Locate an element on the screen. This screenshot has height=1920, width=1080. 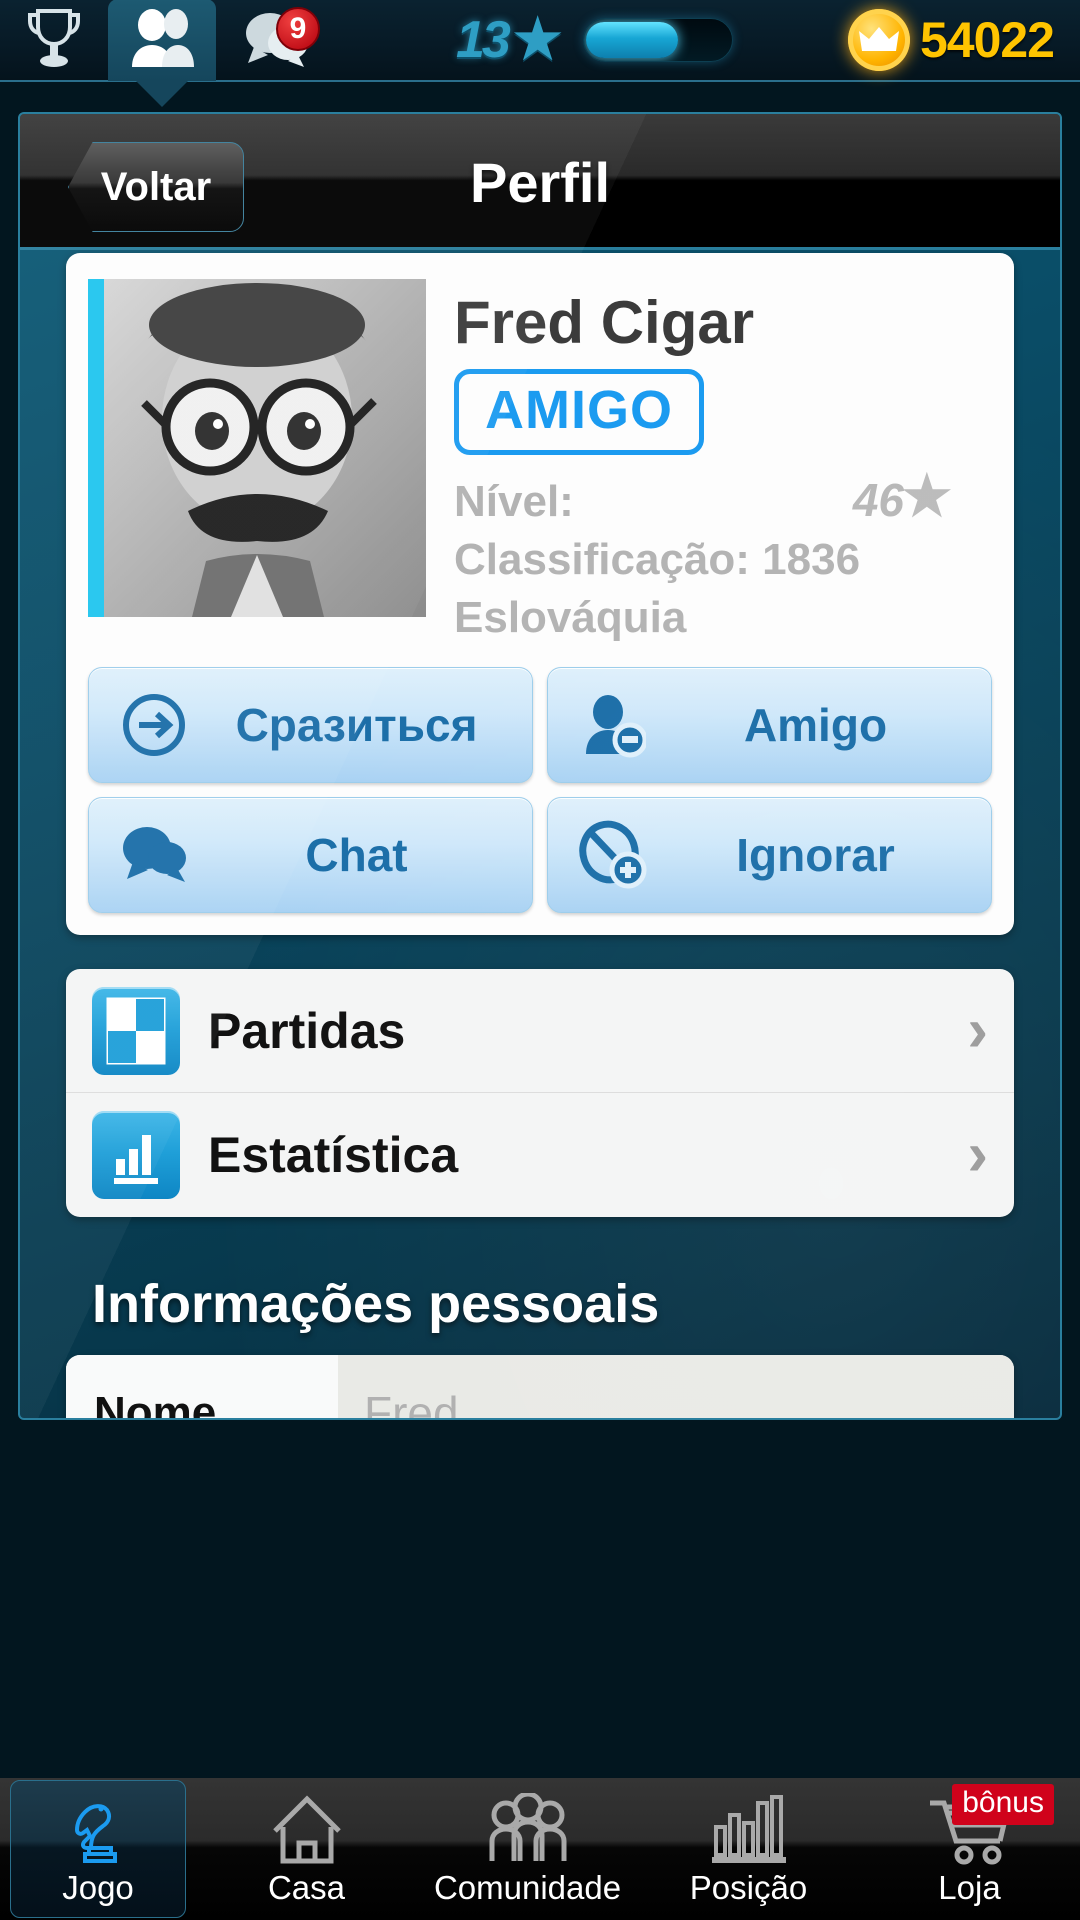
xp-progress-bar is located at coordinates (658, 40).